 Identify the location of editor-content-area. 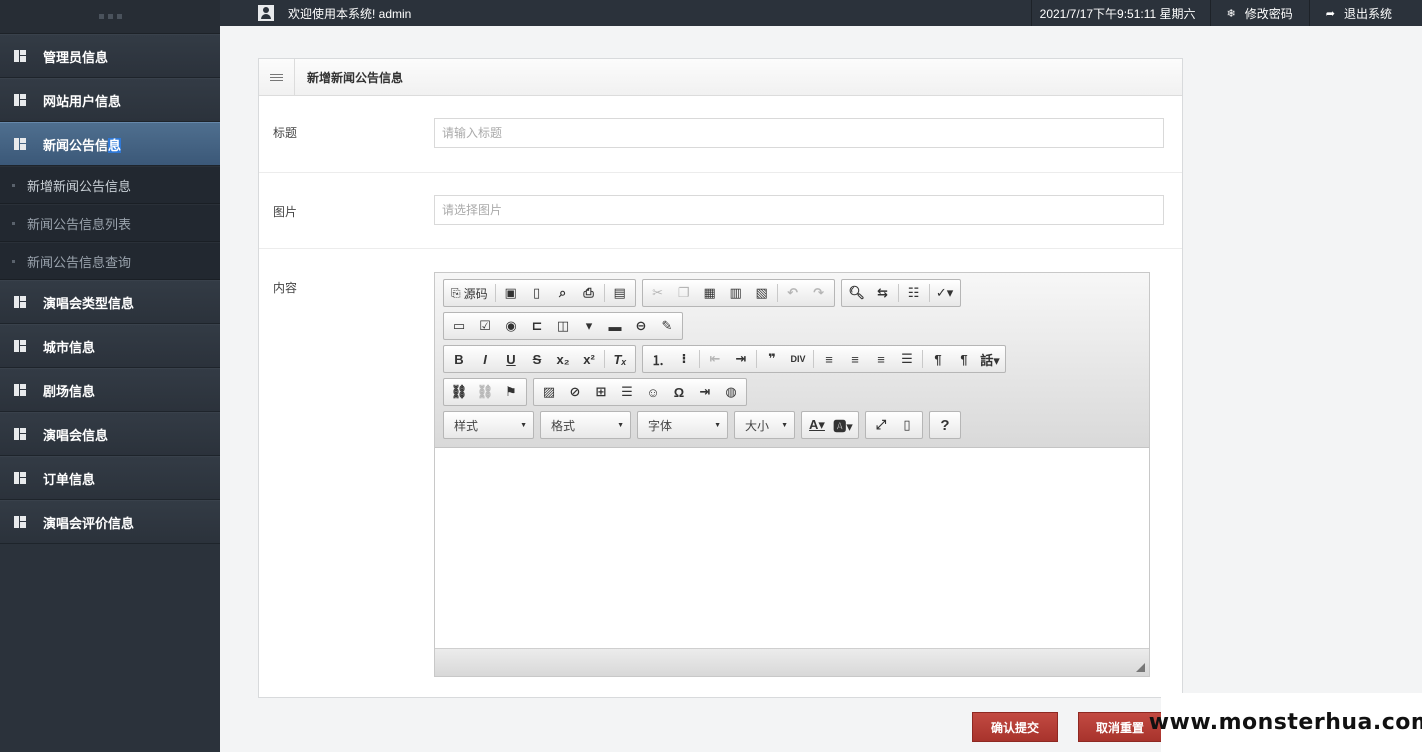
(792, 548).